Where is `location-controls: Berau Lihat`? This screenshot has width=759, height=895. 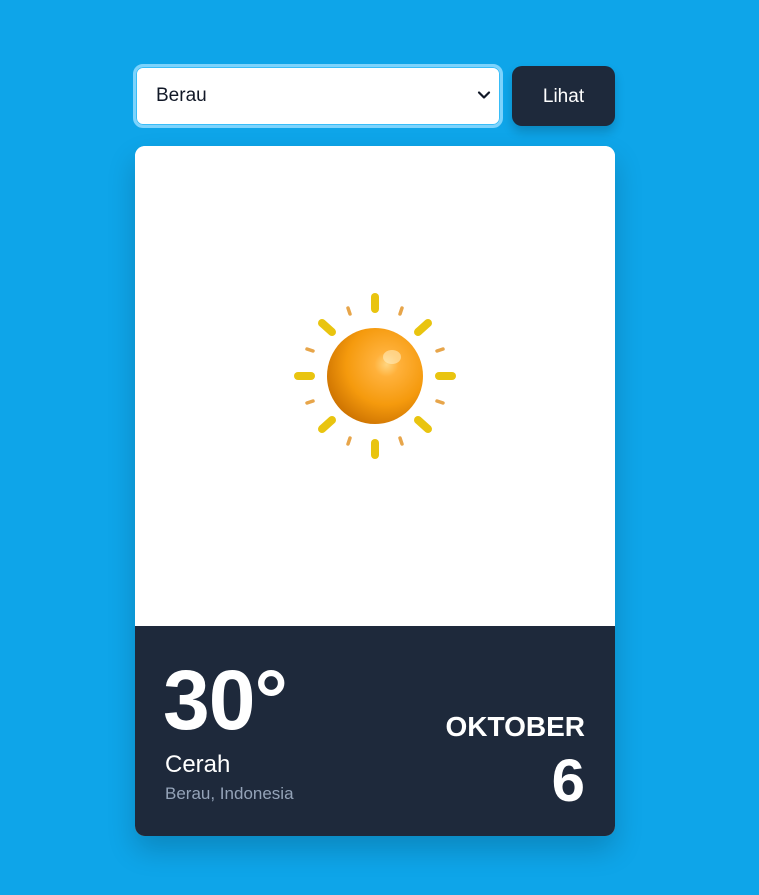
location-controls: Berau Lihat is located at coordinates (374, 96).